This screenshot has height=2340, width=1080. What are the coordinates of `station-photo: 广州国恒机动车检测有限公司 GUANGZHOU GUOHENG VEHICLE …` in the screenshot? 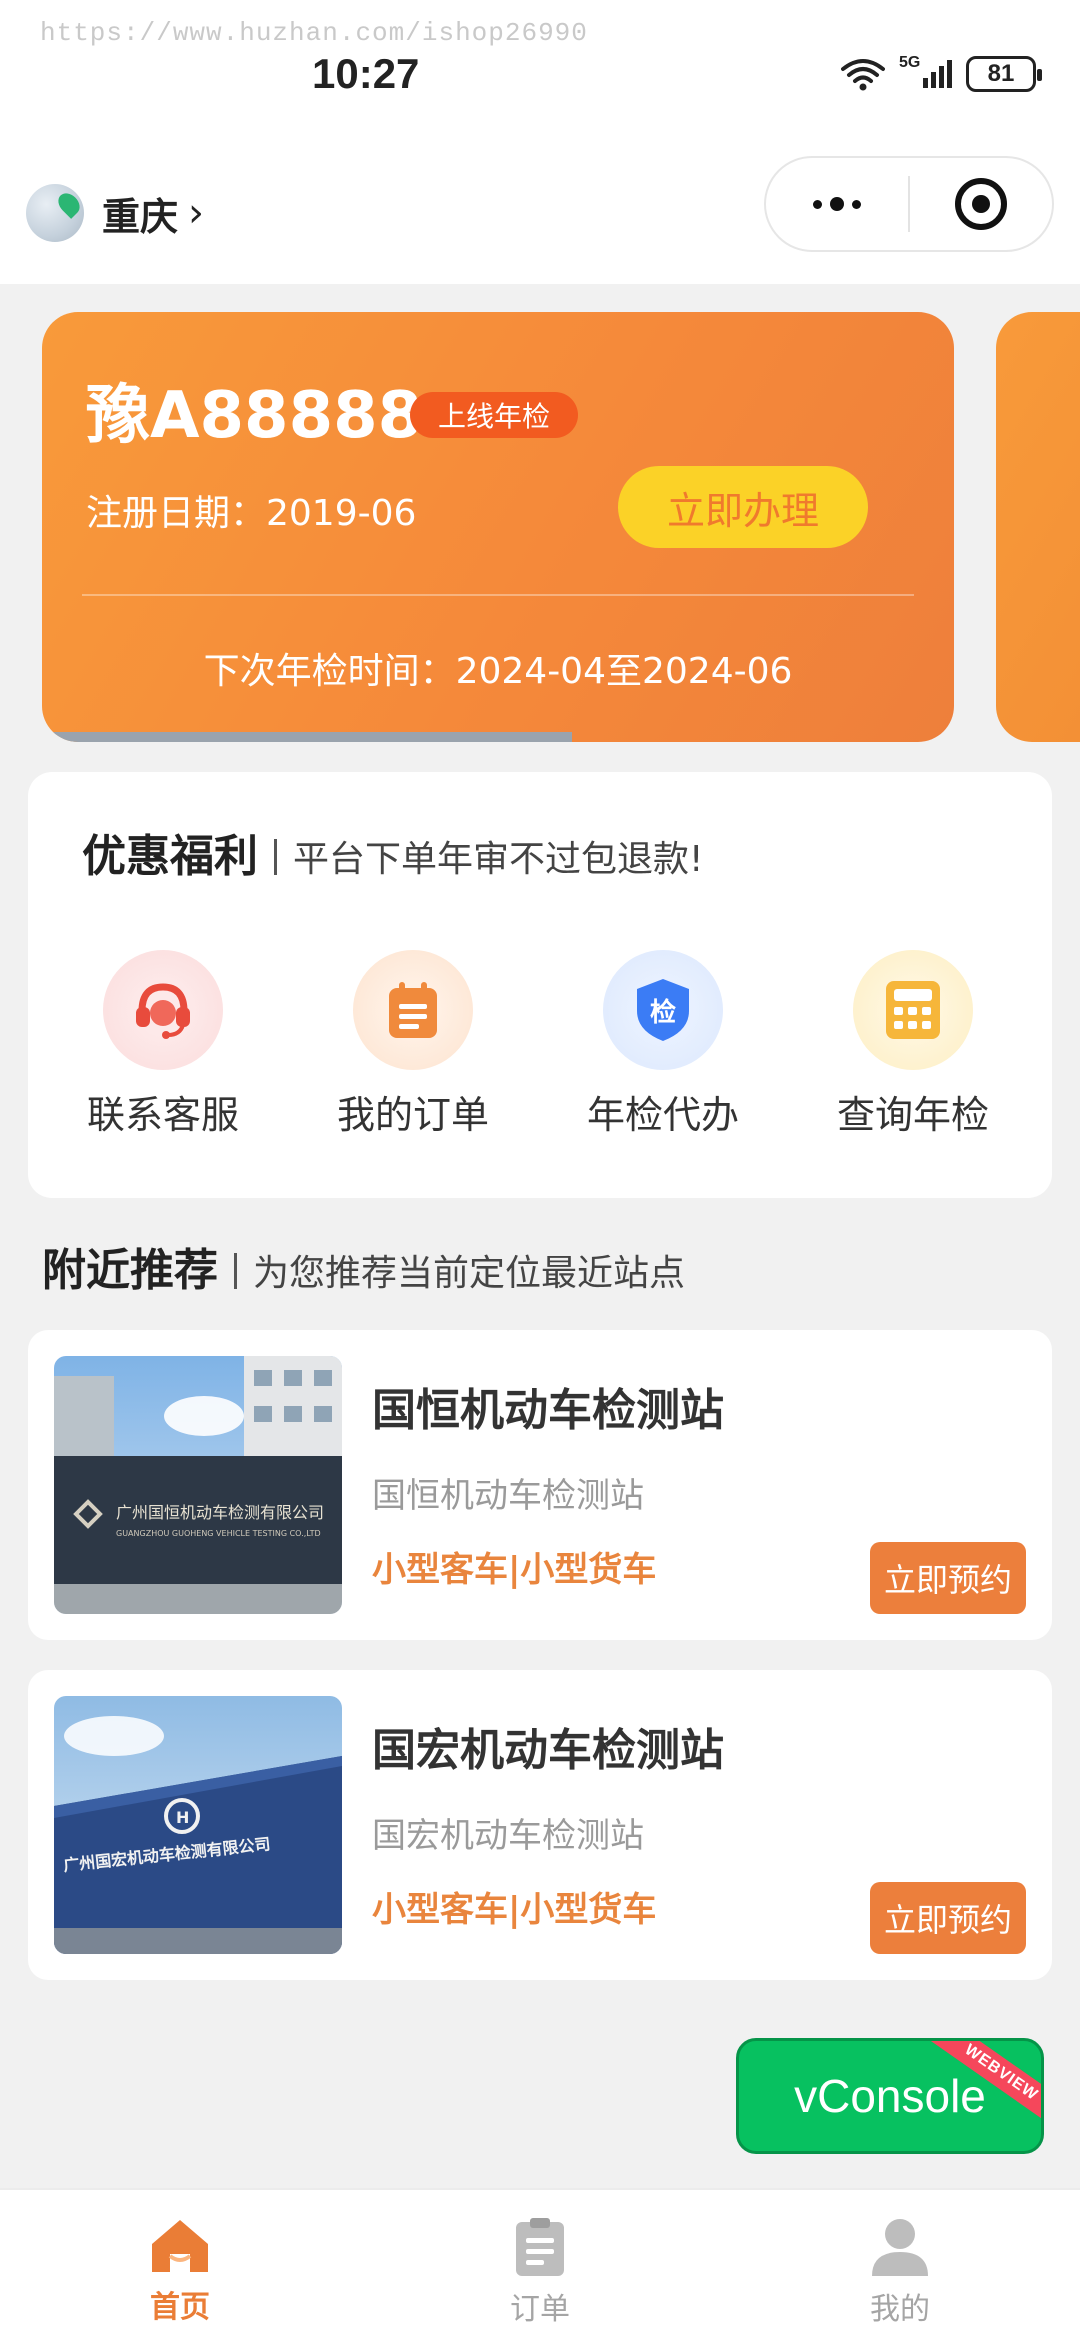 It's located at (198, 1485).